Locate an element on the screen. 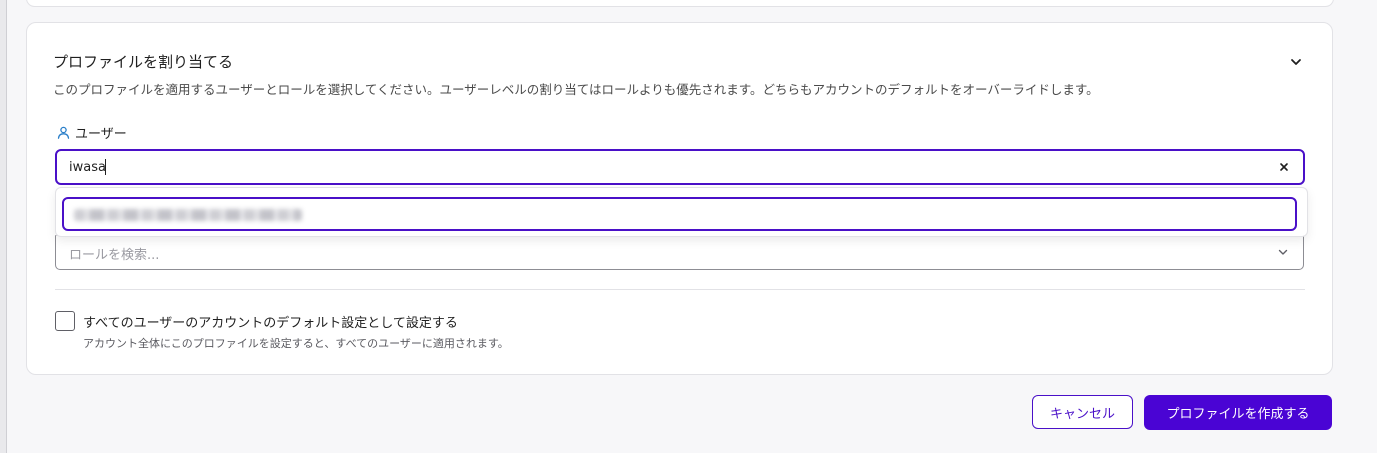 This screenshot has width=1377, height=453. default-setting-label: すべてのユーザーのアカウントのデフォルト設定として設定する is located at coordinates (270, 321).